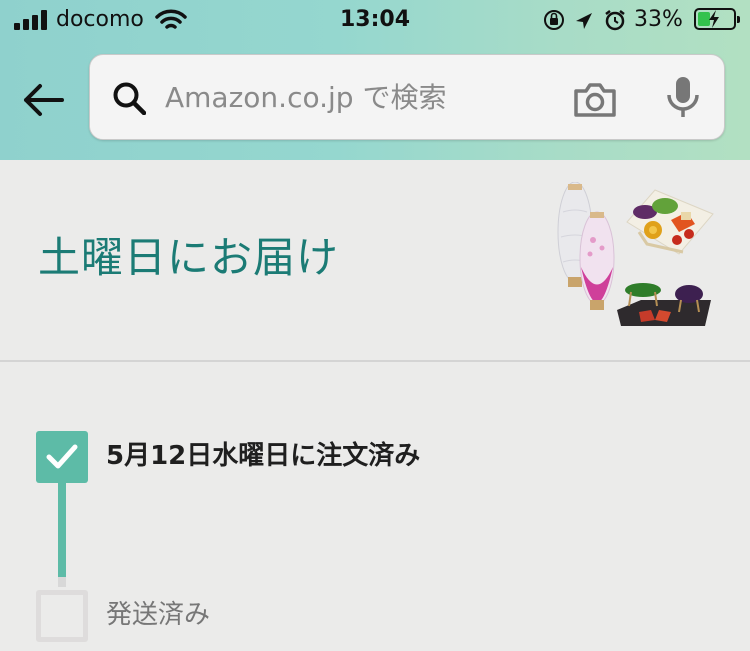 The width and height of the screenshot is (750, 651). I want to click on checkmark-icon, so click(62, 456).